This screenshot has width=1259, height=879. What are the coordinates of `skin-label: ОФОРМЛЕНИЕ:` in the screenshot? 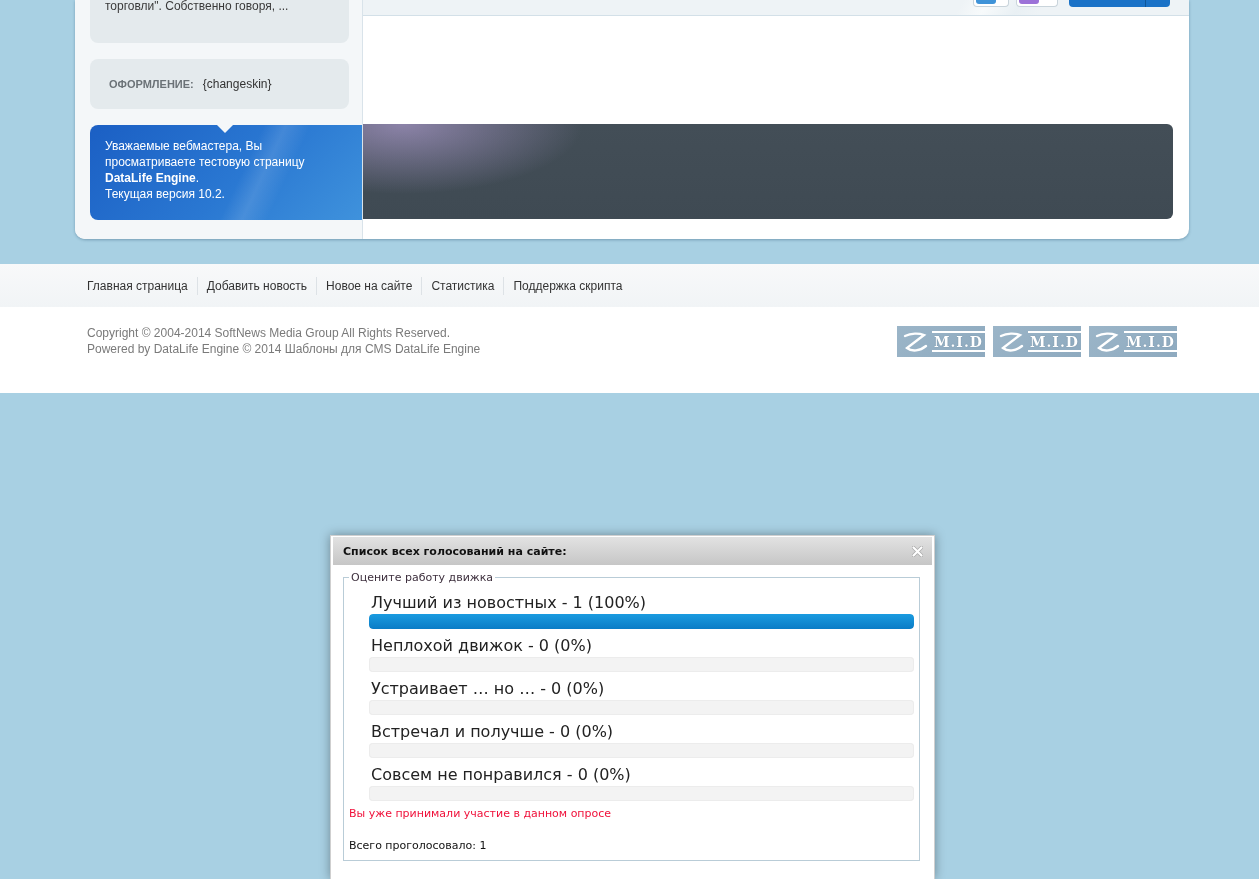 It's located at (151, 84).